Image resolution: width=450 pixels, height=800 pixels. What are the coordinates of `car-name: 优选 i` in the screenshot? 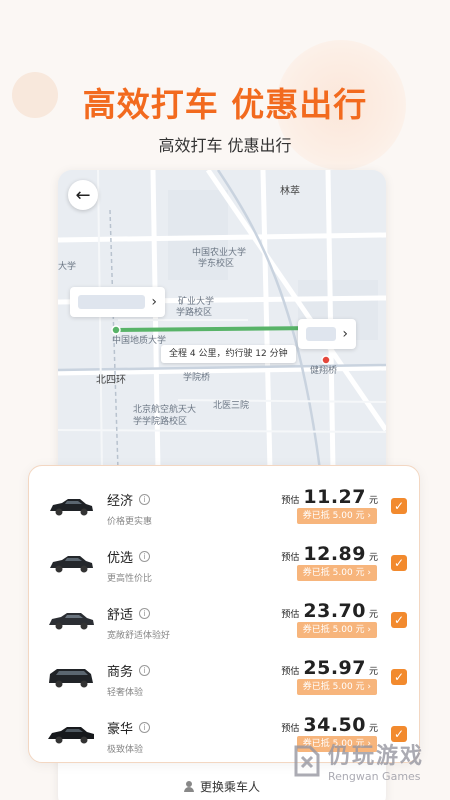 It's located at (129, 556).